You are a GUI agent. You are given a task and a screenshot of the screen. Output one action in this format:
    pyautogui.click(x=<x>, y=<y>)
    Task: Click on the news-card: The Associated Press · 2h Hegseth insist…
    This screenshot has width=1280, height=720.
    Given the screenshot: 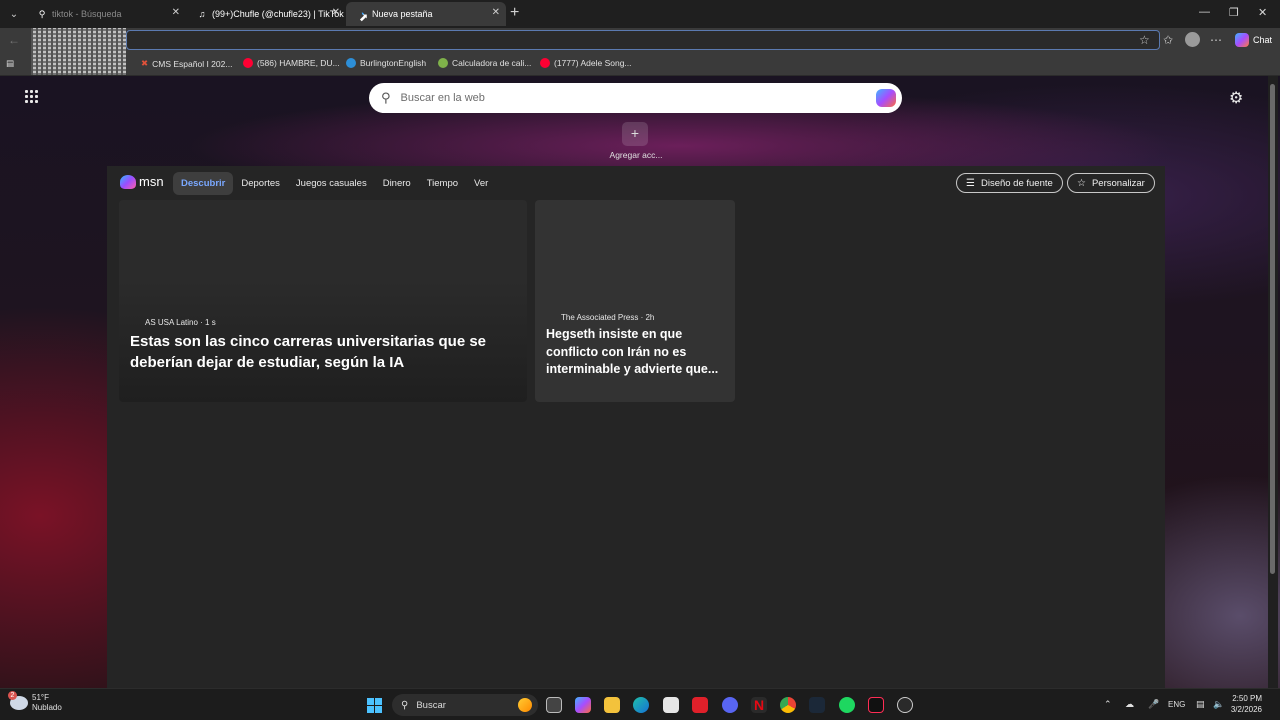 What is the action you would take?
    pyautogui.click(x=635, y=301)
    